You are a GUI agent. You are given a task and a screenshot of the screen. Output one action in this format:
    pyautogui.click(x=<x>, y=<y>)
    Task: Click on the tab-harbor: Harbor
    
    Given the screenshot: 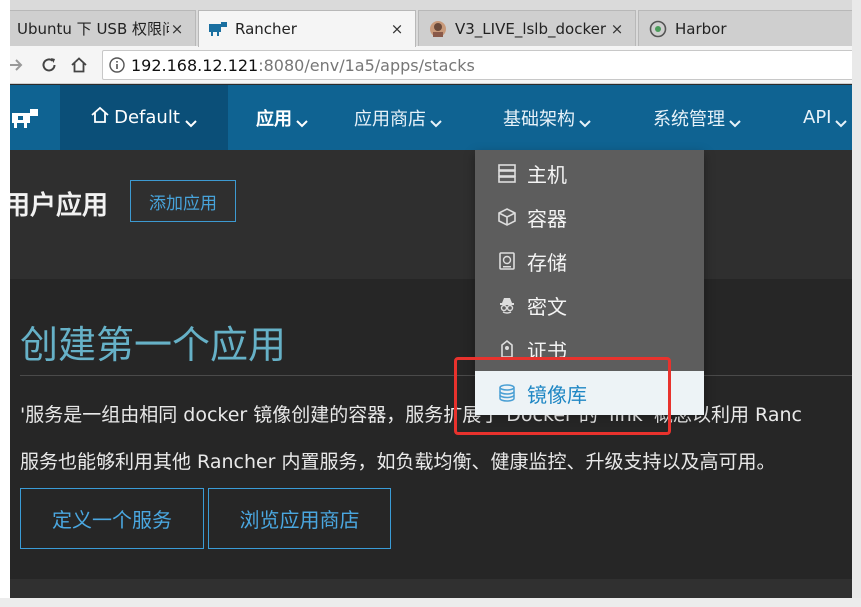 What is the action you would take?
    pyautogui.click(x=745, y=28)
    